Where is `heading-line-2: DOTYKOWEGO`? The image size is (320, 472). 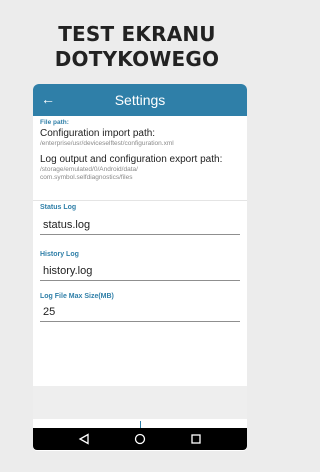 heading-line-2: DOTYKOWEGO is located at coordinates (137, 59).